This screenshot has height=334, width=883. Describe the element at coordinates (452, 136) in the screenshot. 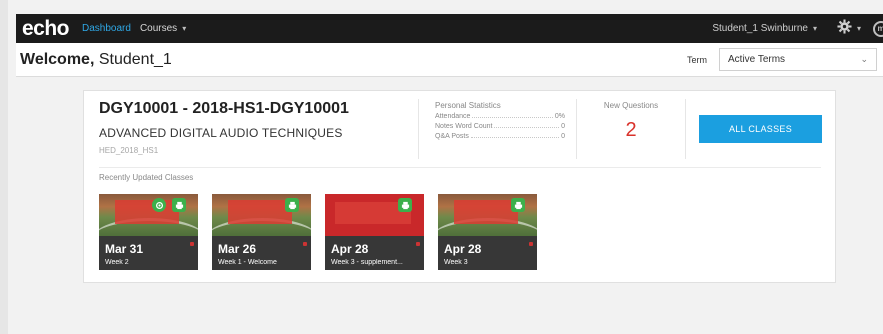

I see `stat-label: Q&A Posts` at that location.